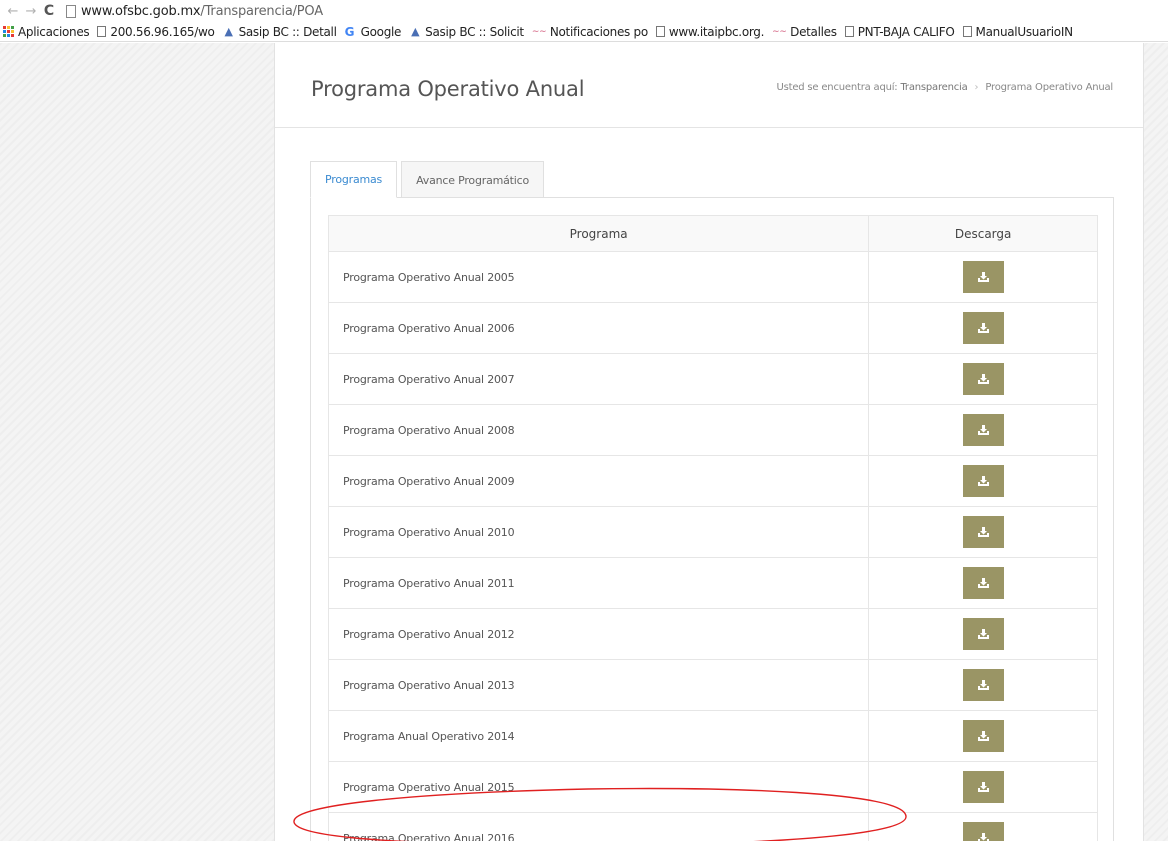 The height and width of the screenshot is (841, 1168). Describe the element at coordinates (598, 233) in the screenshot. I see `column-header-programa: Programa` at that location.